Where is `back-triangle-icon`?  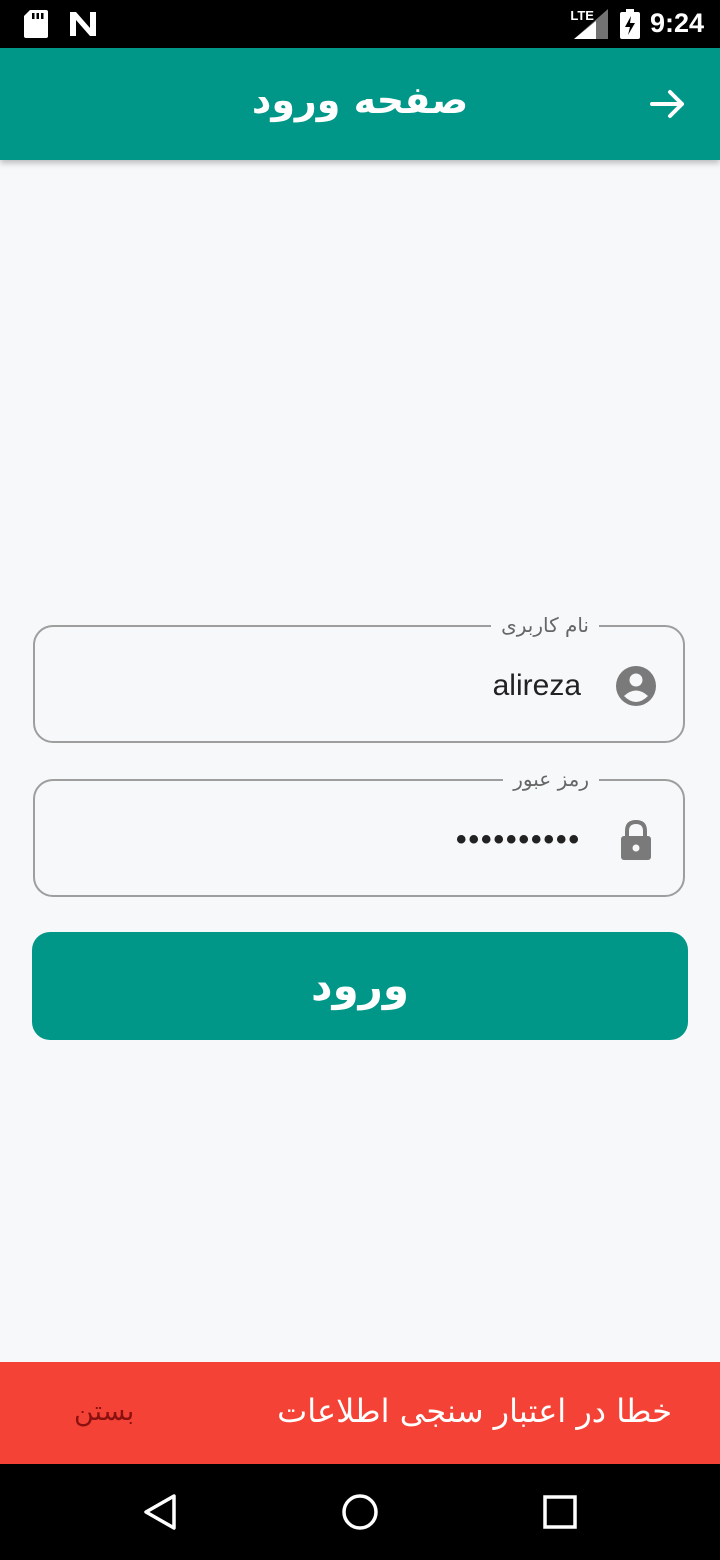 back-triangle-icon is located at coordinates (160, 1512).